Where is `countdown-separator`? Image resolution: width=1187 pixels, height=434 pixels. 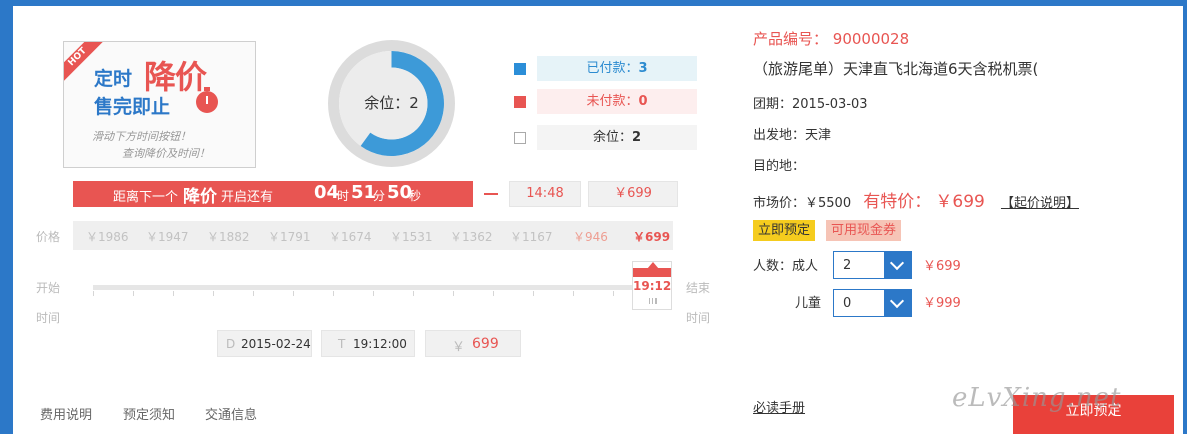
countdown-separator is located at coordinates (491, 194).